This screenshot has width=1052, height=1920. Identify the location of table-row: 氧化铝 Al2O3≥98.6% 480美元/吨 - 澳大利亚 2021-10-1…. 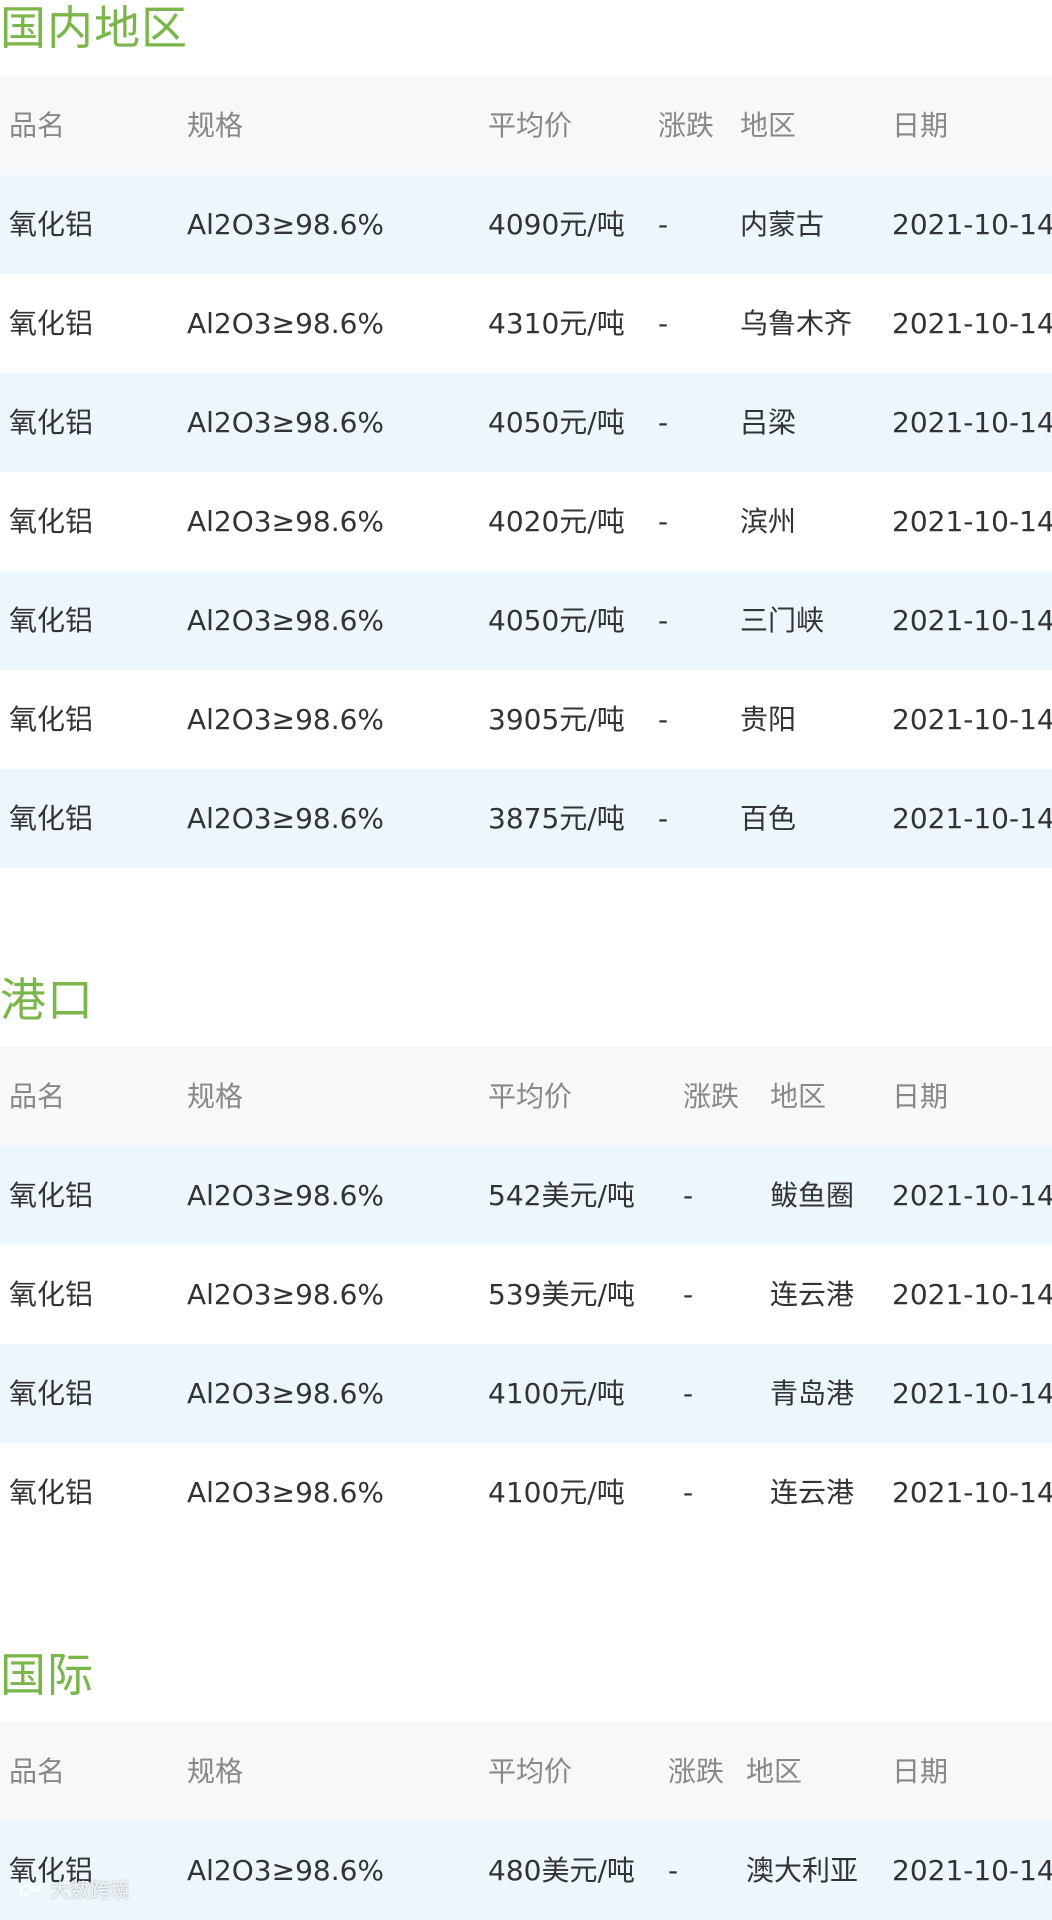
(526, 1870).